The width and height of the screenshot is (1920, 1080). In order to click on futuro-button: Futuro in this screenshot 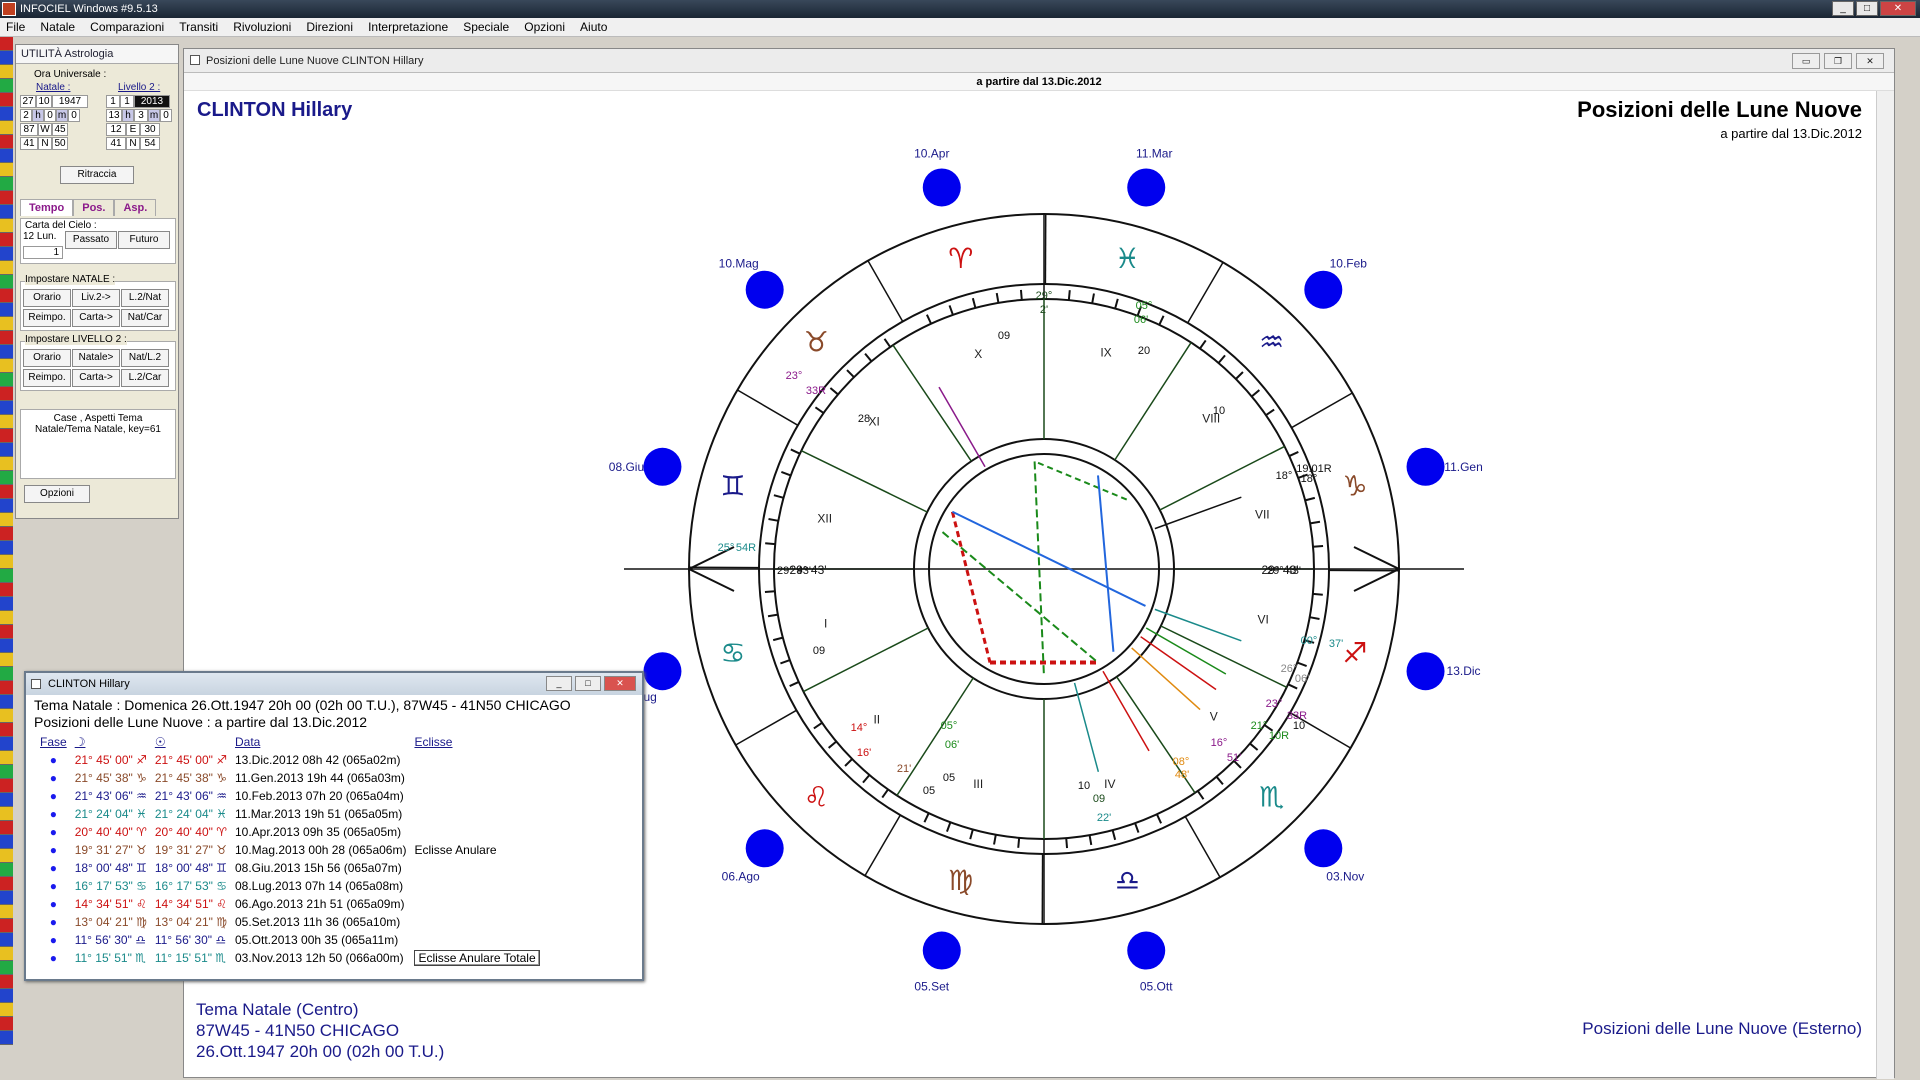, I will do `click(144, 240)`.